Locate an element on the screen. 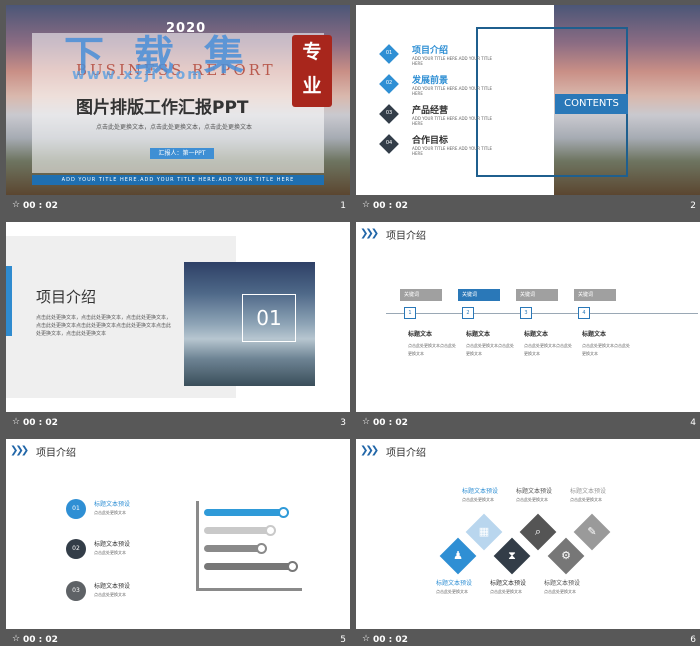 This screenshot has width=700, height=646. timeline-node-4: 4 is located at coordinates (584, 313).